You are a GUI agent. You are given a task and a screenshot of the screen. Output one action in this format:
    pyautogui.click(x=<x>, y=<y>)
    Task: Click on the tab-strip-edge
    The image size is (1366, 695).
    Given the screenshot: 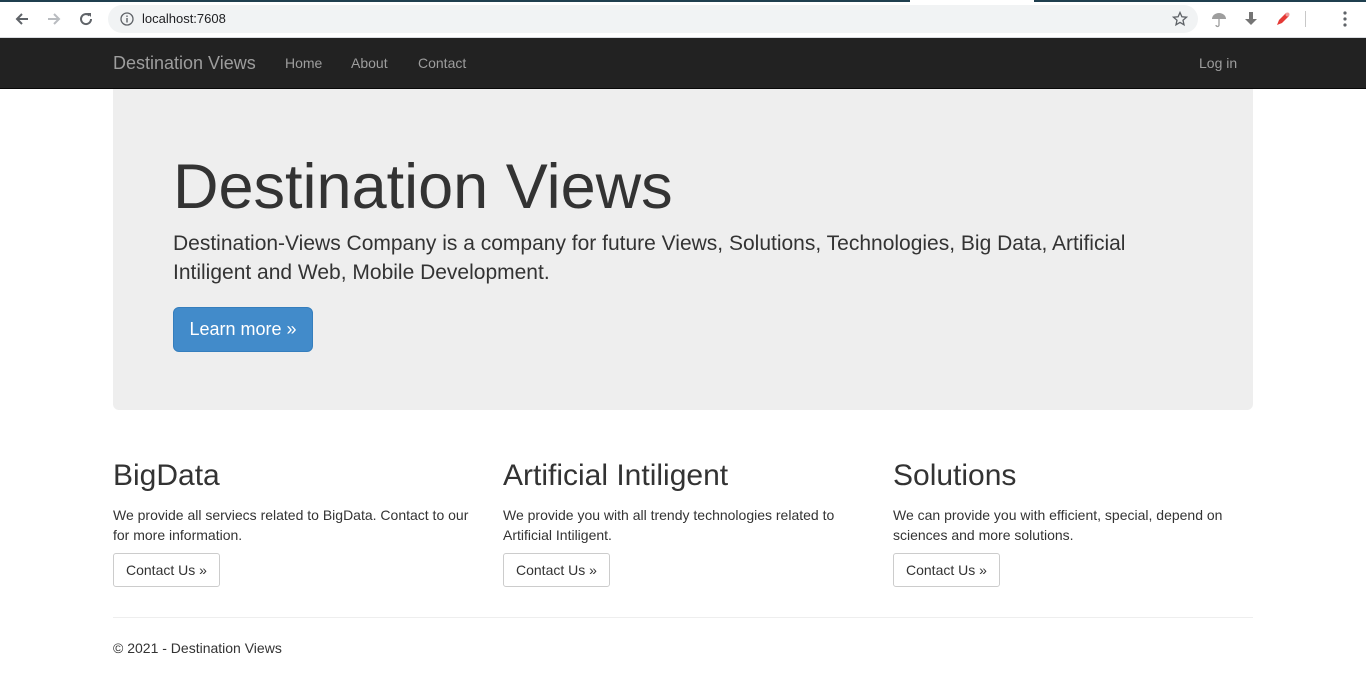 What is the action you would take?
    pyautogui.click(x=683, y=1)
    